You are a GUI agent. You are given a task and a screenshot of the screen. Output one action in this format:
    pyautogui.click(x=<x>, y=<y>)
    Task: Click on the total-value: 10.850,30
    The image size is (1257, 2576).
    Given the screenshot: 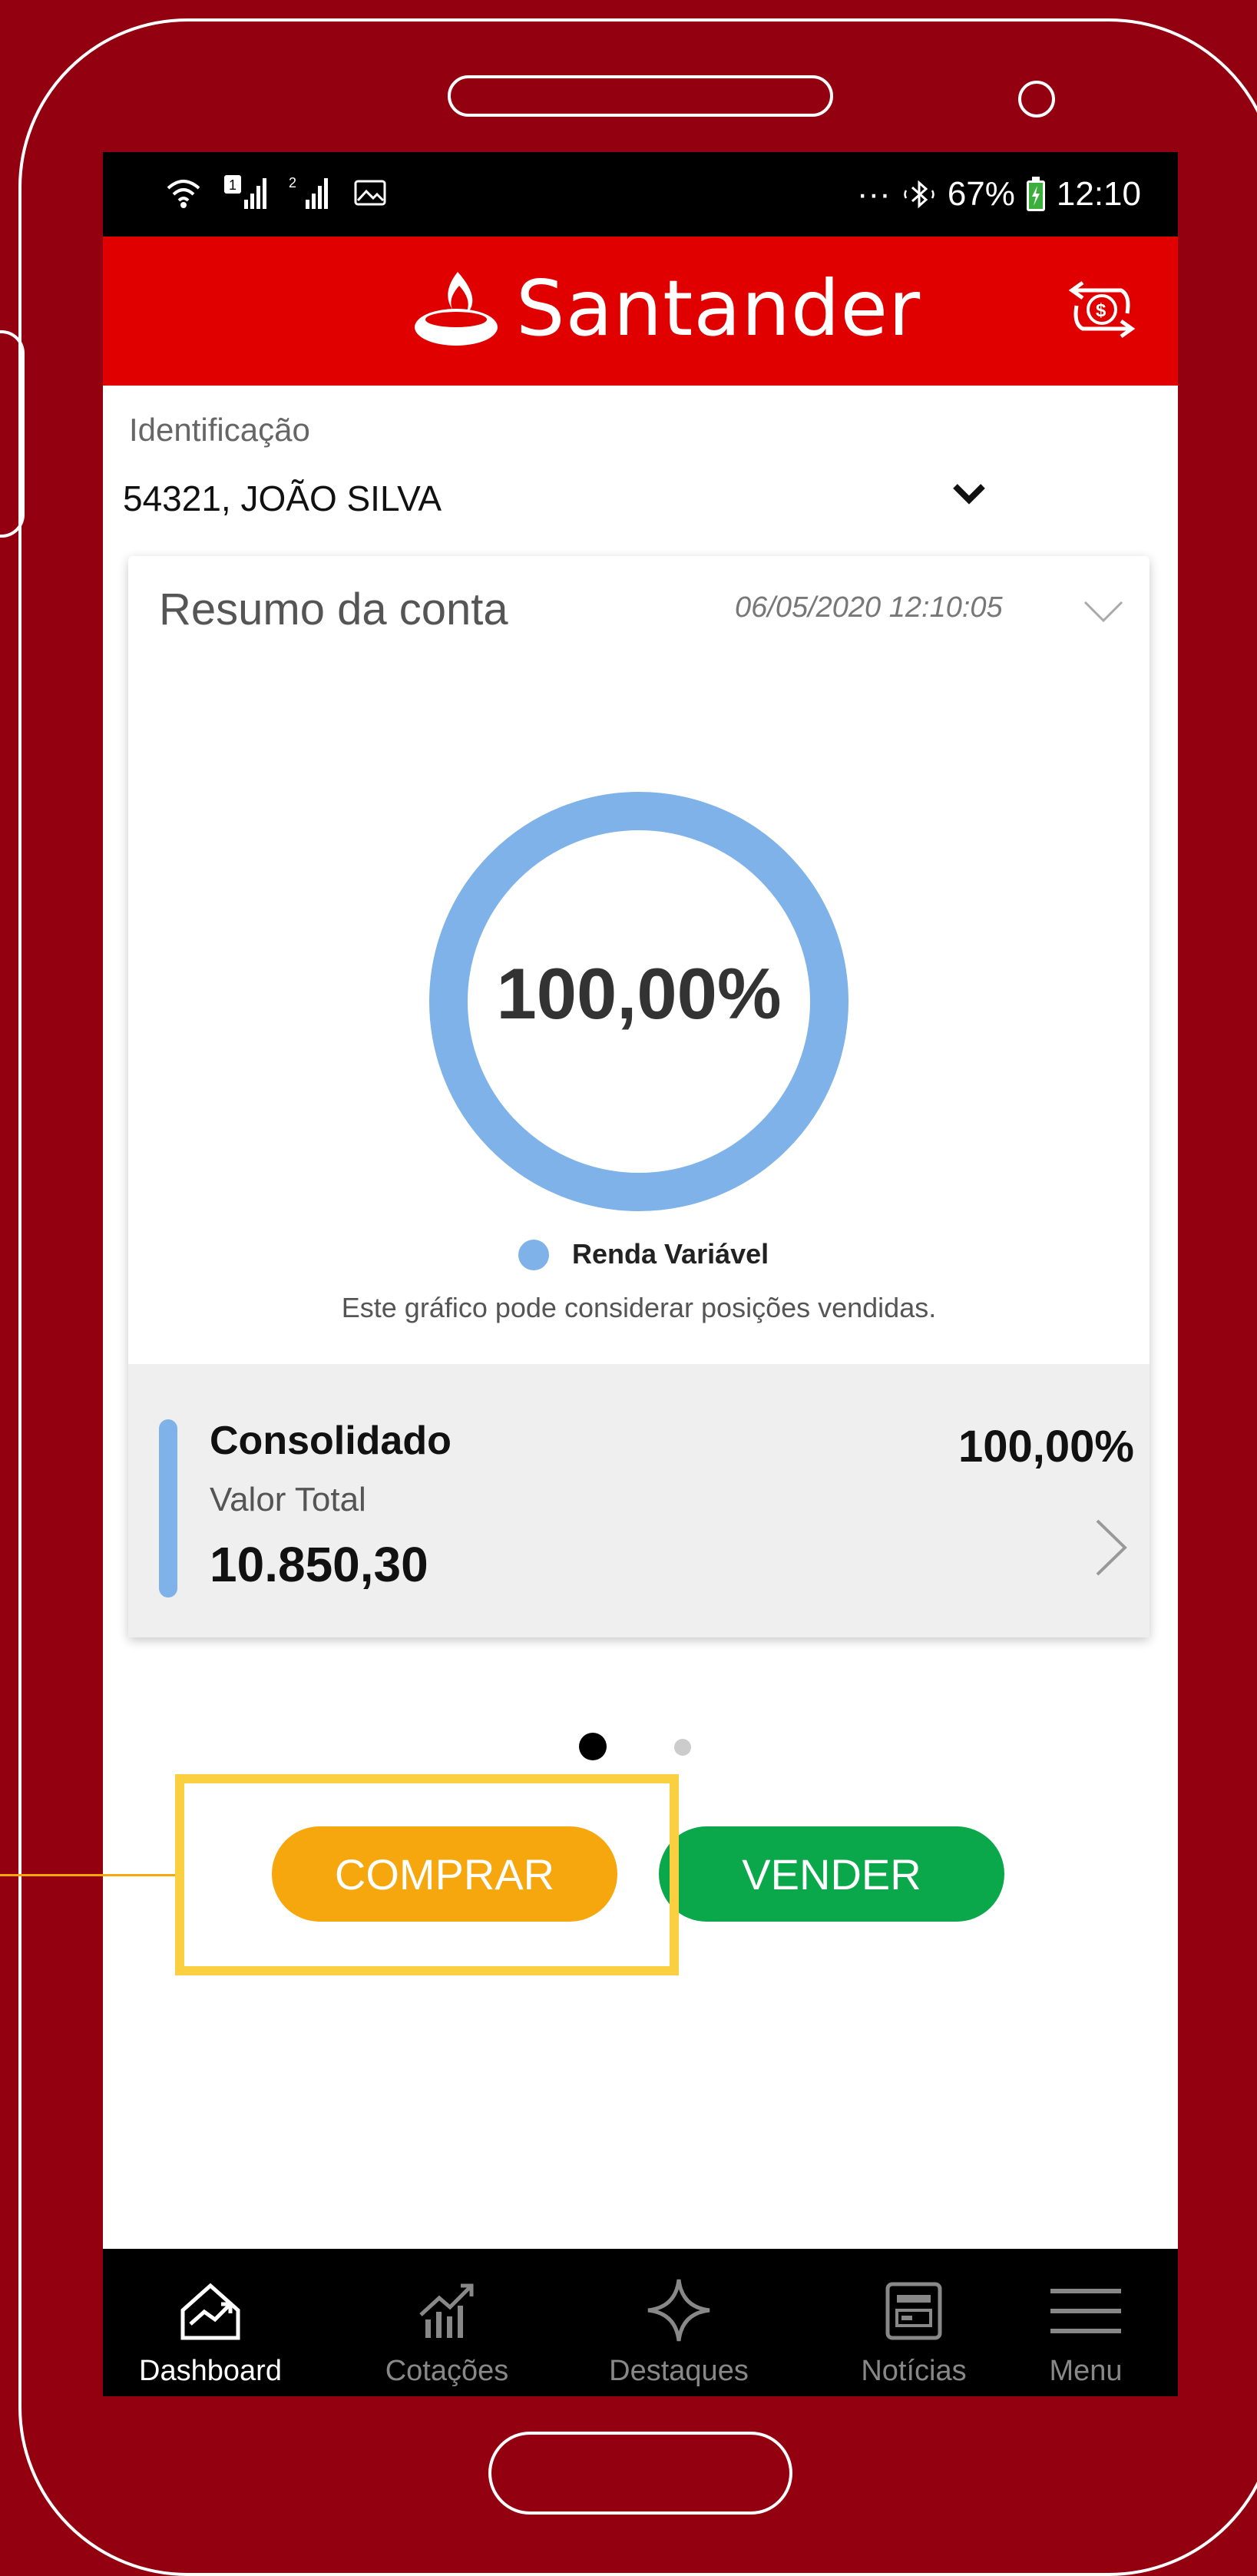 What is the action you would take?
    pyautogui.click(x=319, y=1565)
    